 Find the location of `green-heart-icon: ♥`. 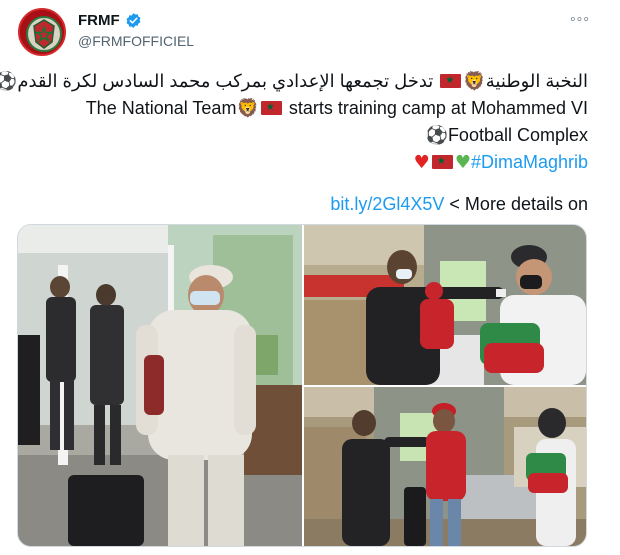

green-heart-icon: ♥ is located at coordinates (462, 162).